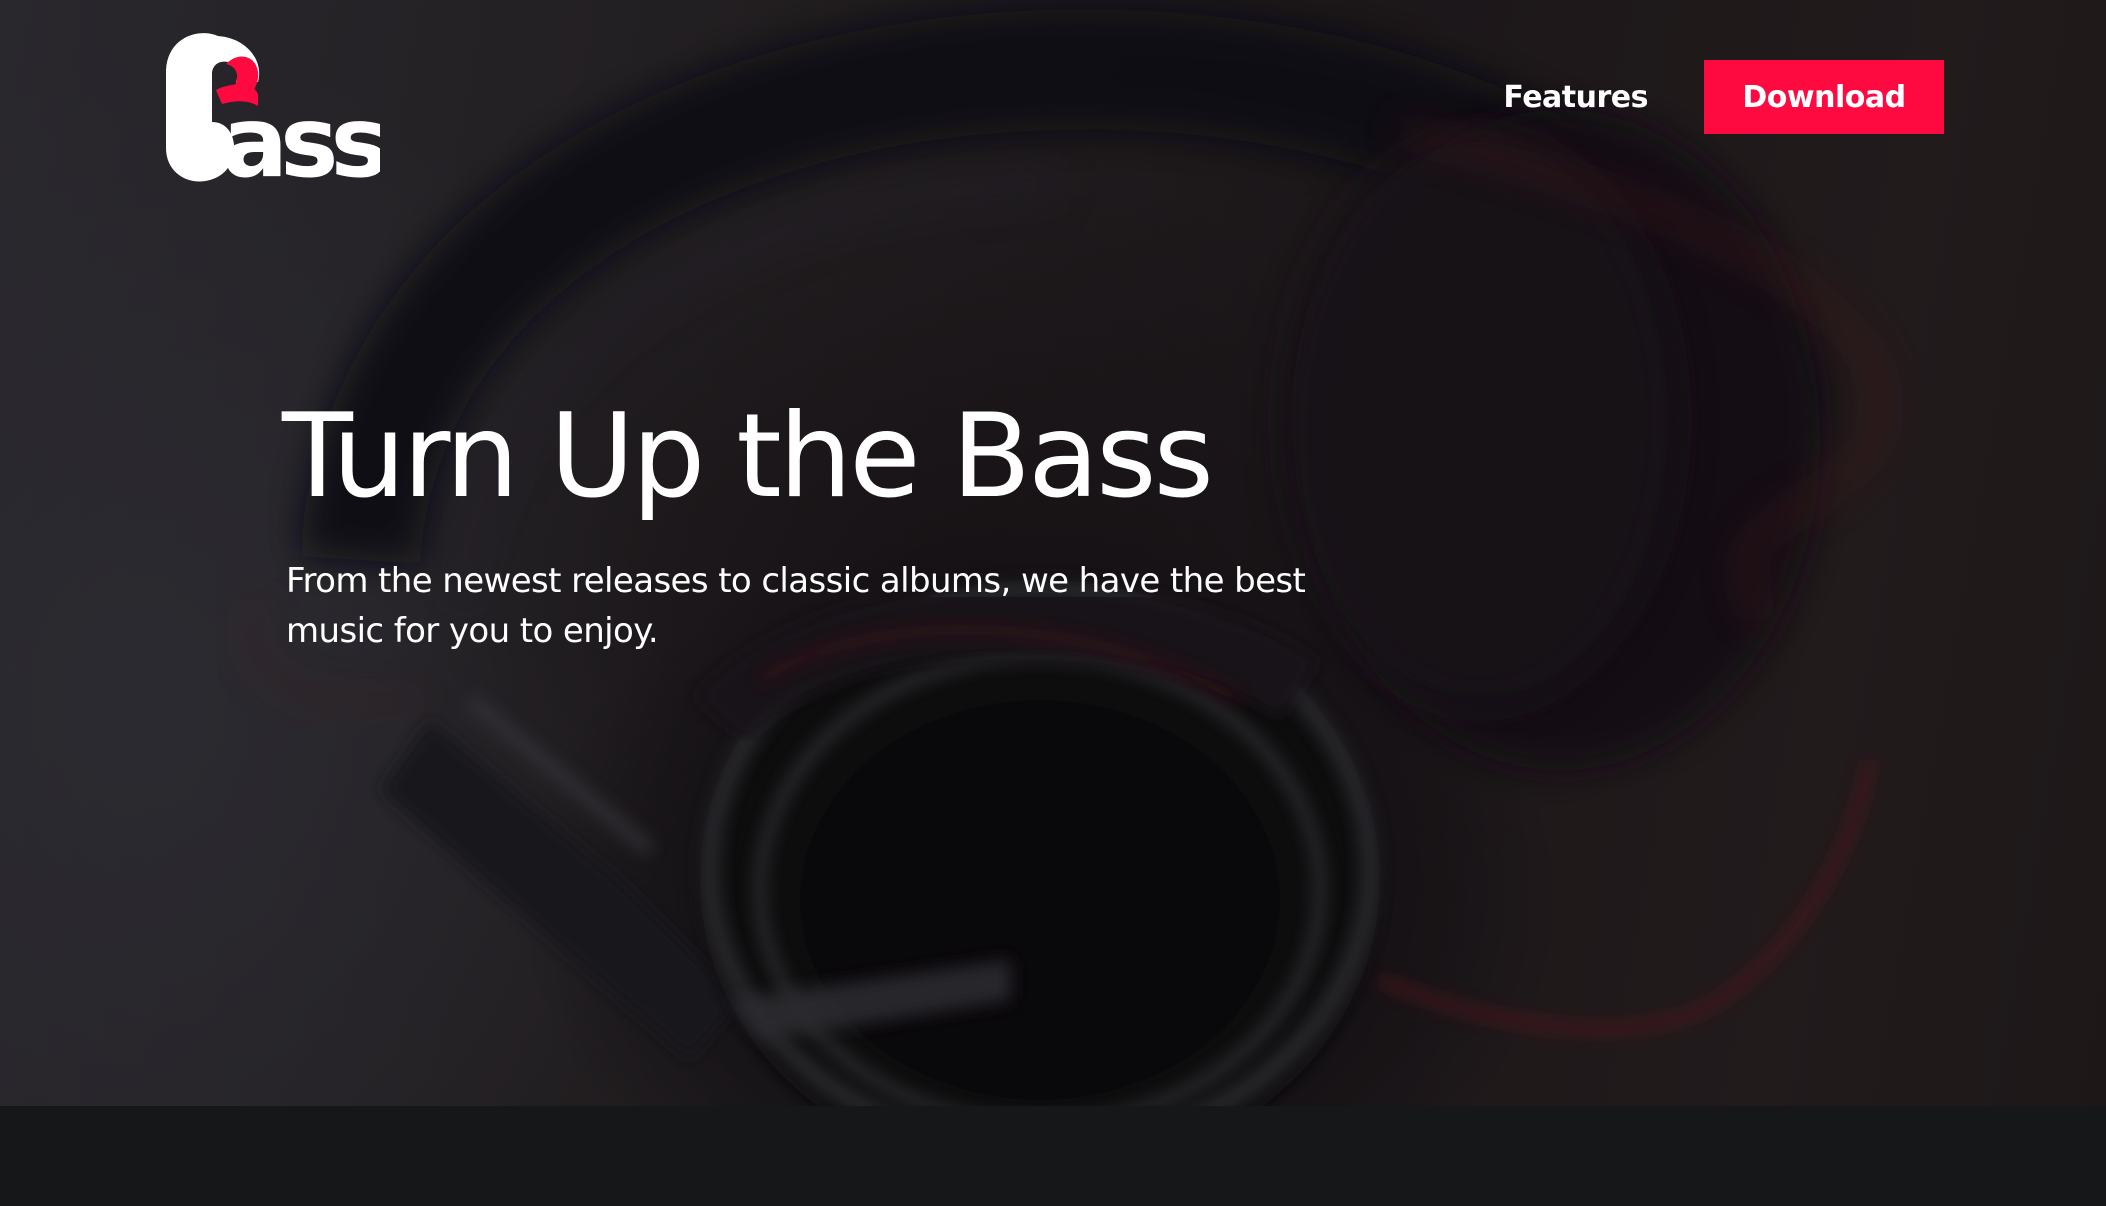 Image resolution: width=2106 pixels, height=1206 pixels. I want to click on top-nav: Features Download, so click(1723, 97).